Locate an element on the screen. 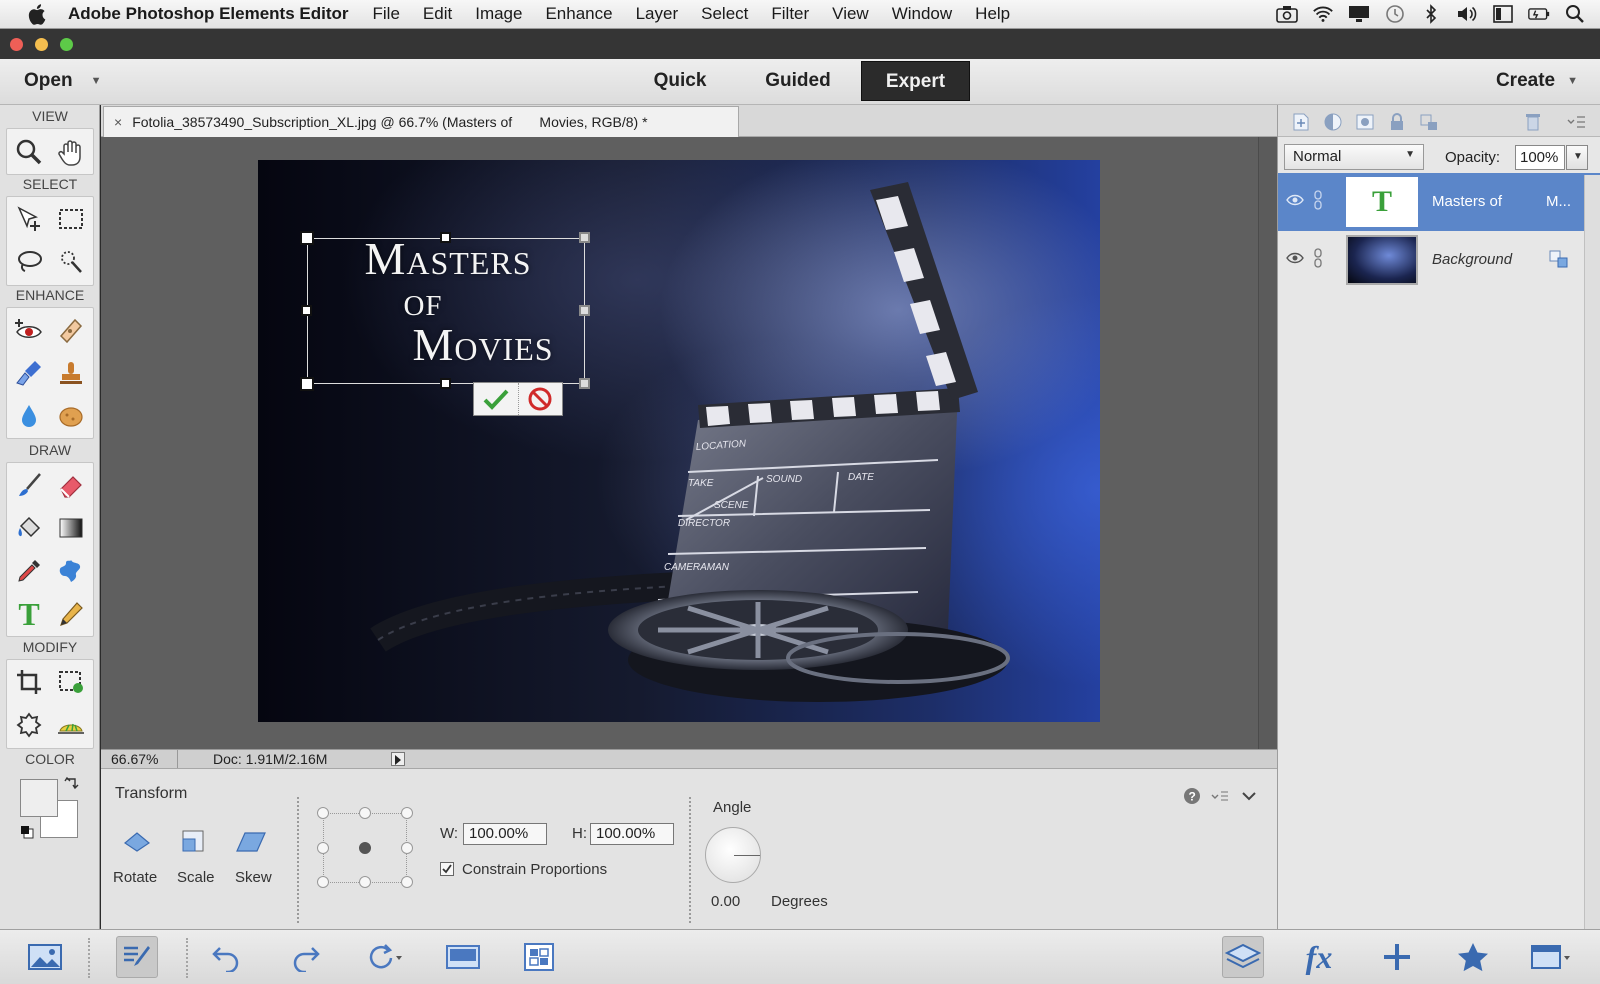 The width and height of the screenshot is (1600, 984). type-icon: T is located at coordinates (29, 614).